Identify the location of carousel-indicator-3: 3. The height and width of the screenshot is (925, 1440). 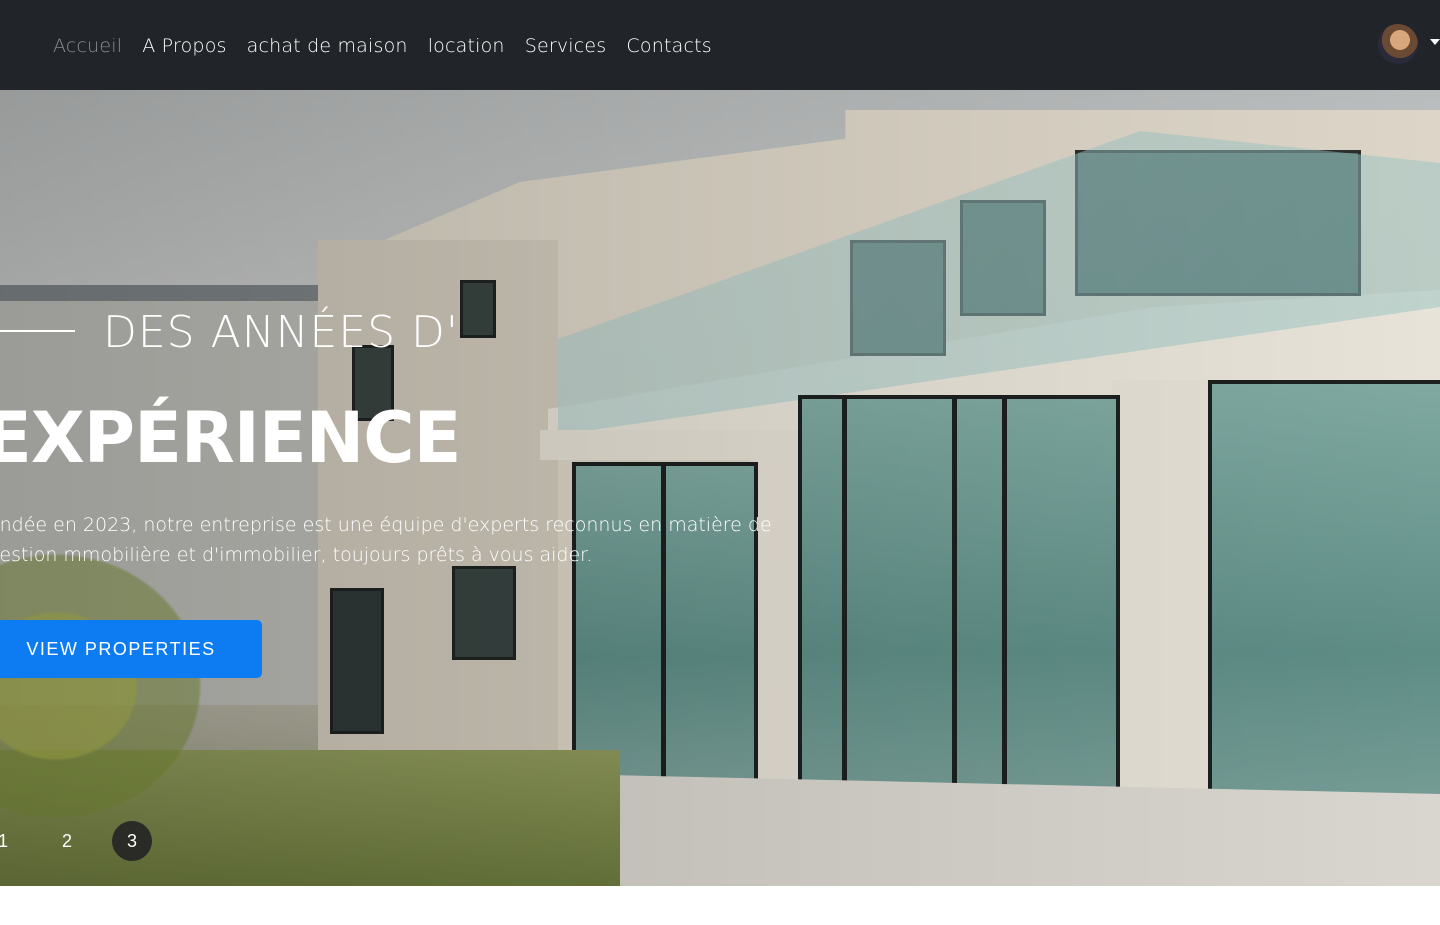
(132, 841).